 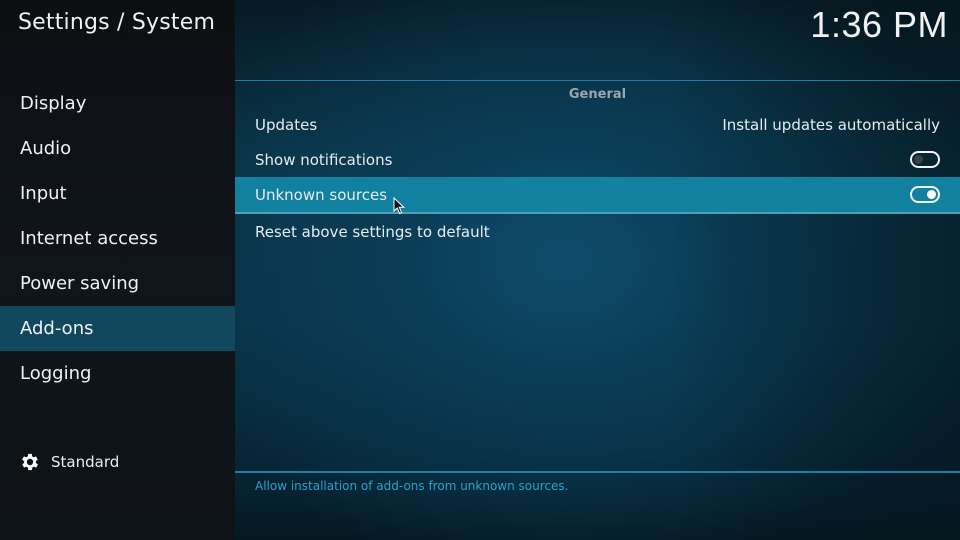 I want to click on setting-updates: Updates Install updates automatically, so click(x=597, y=124).